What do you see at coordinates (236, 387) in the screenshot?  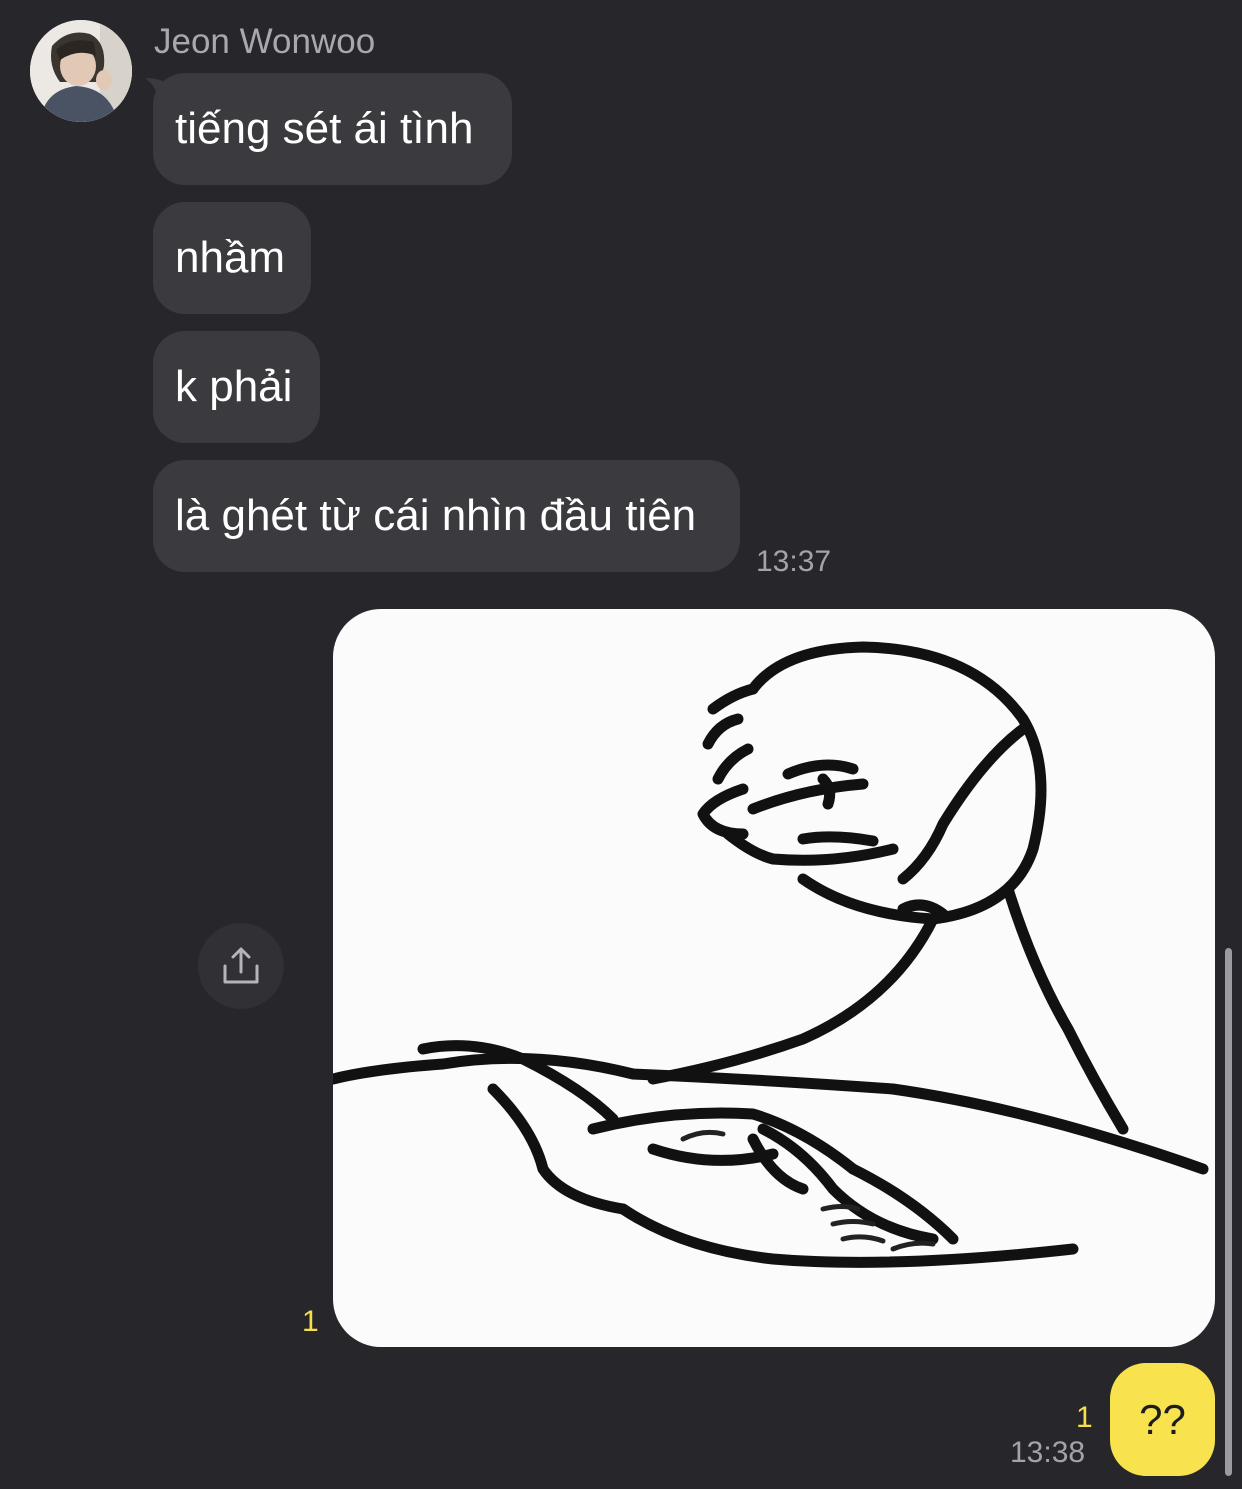 I see `incoming-message: k phải` at bounding box center [236, 387].